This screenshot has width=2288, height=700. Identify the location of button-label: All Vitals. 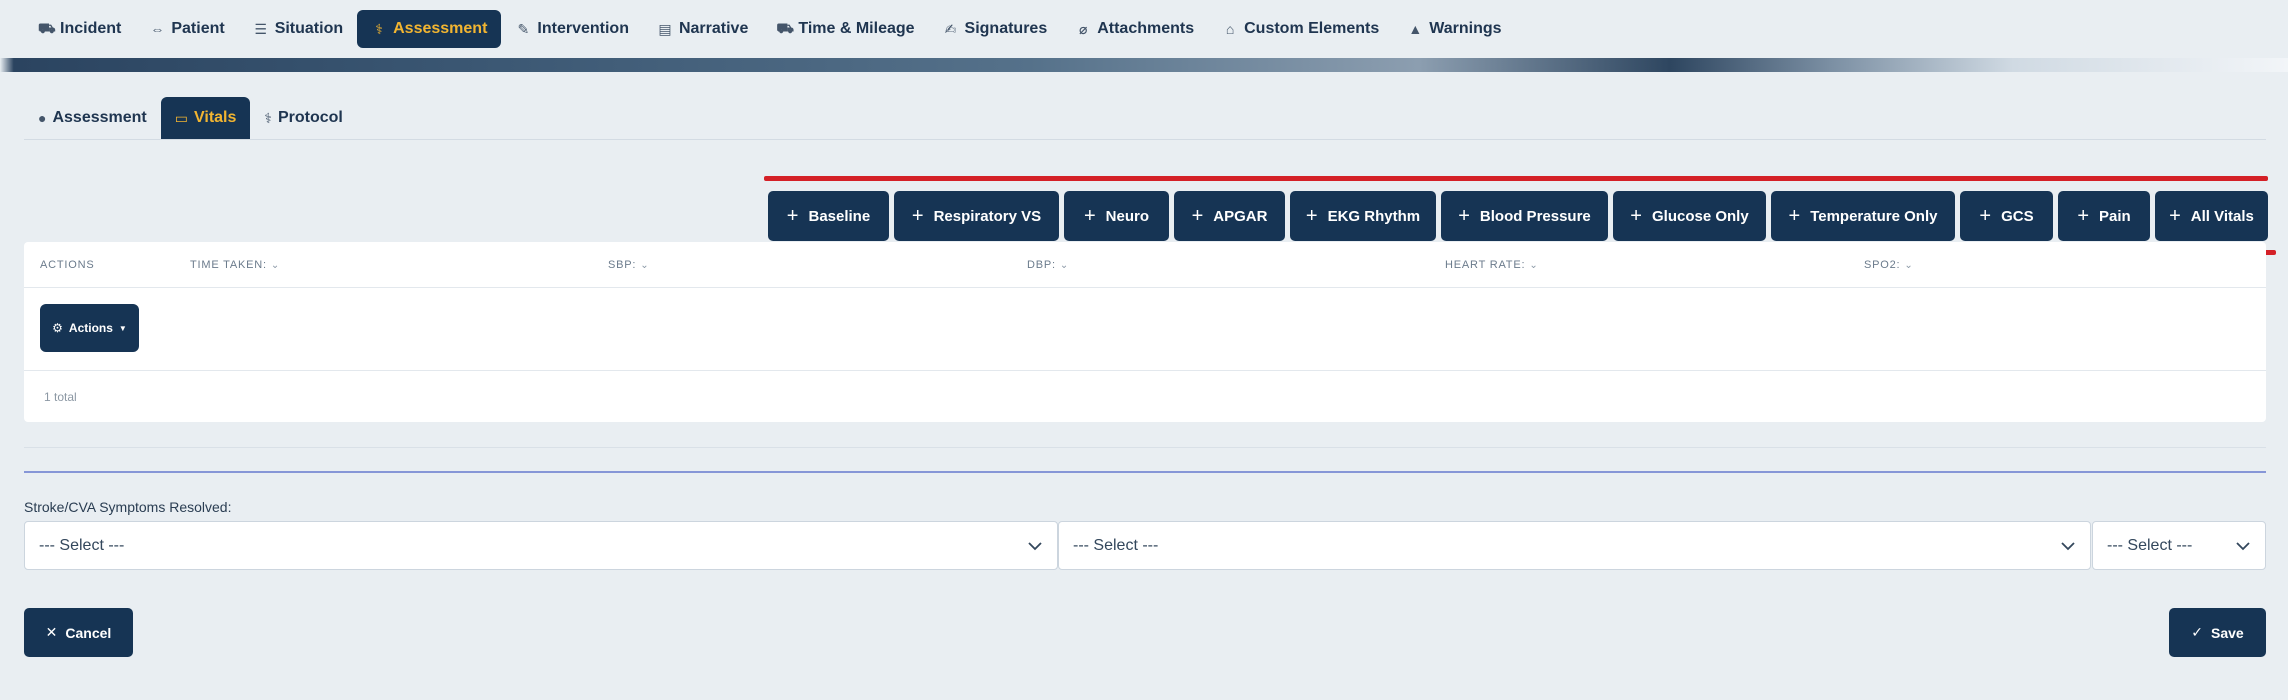
(2222, 216).